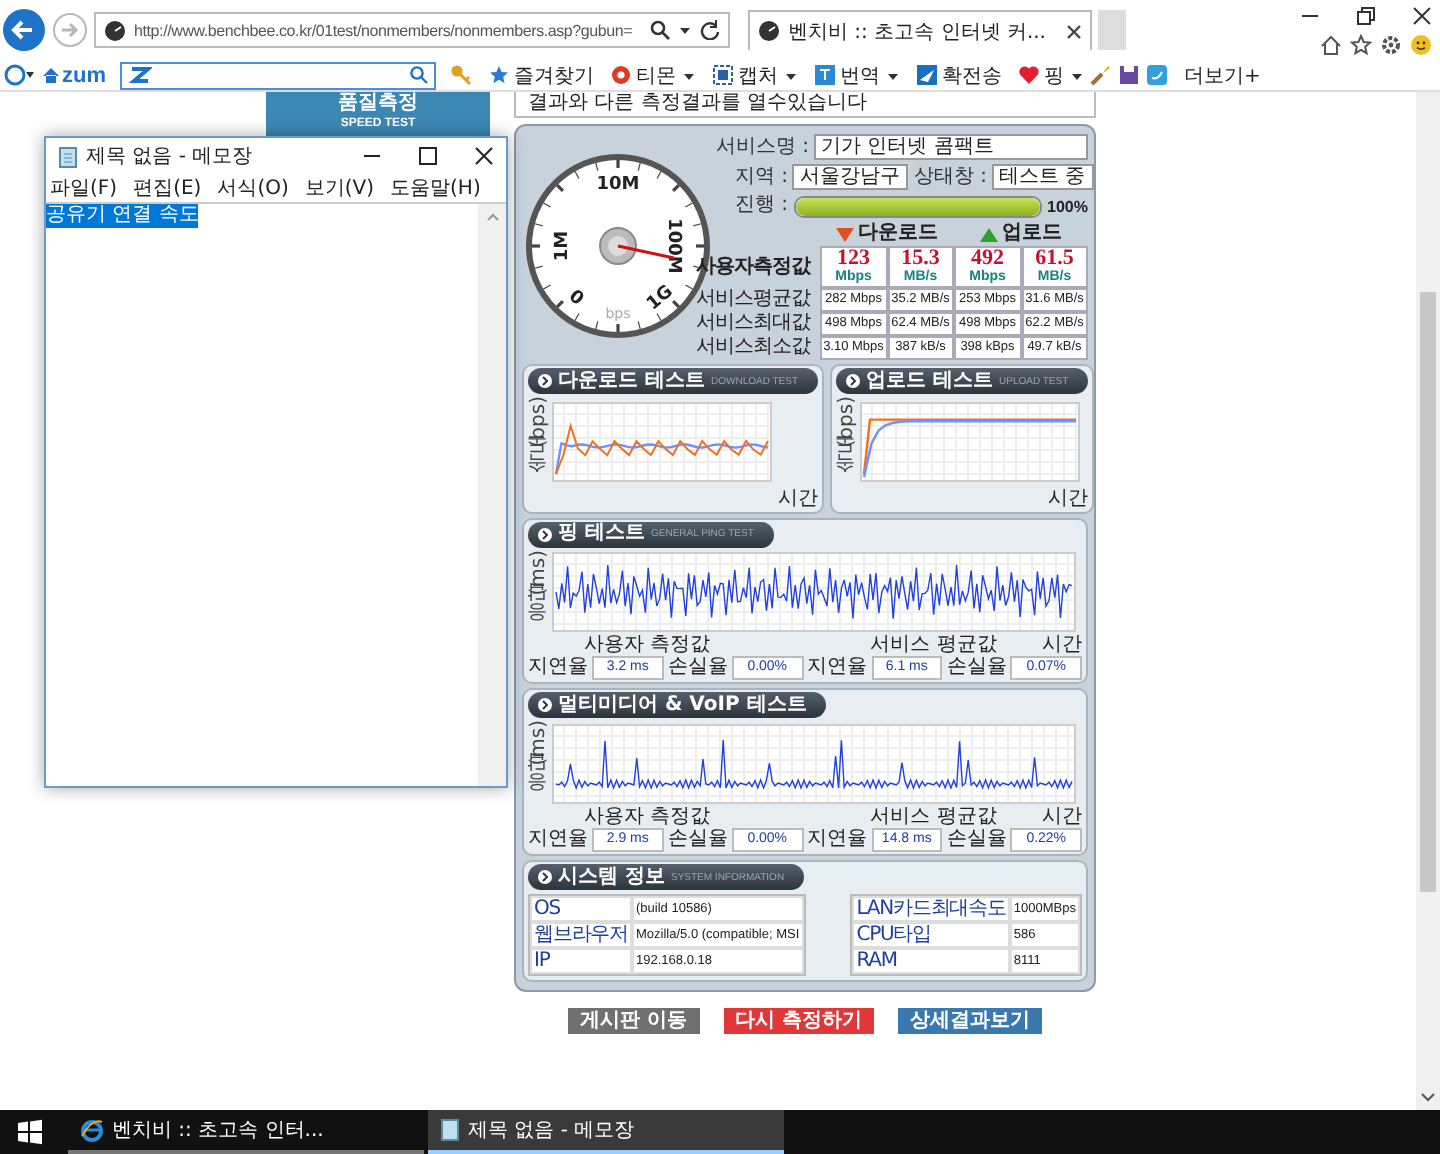 The image size is (1440, 1154). What do you see at coordinates (618, 184) in the screenshot?
I see `gauge-label: 10M` at bounding box center [618, 184].